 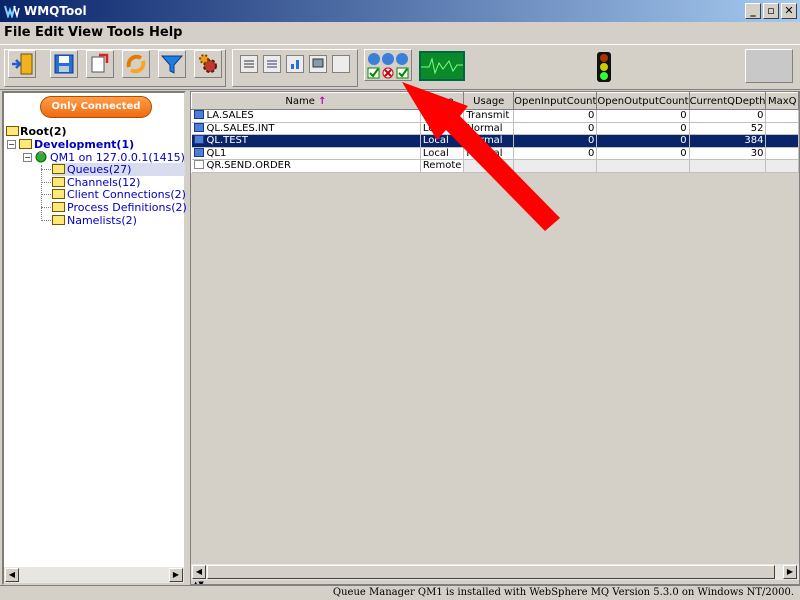 I want to click on cell-type: Remote, so click(x=442, y=166).